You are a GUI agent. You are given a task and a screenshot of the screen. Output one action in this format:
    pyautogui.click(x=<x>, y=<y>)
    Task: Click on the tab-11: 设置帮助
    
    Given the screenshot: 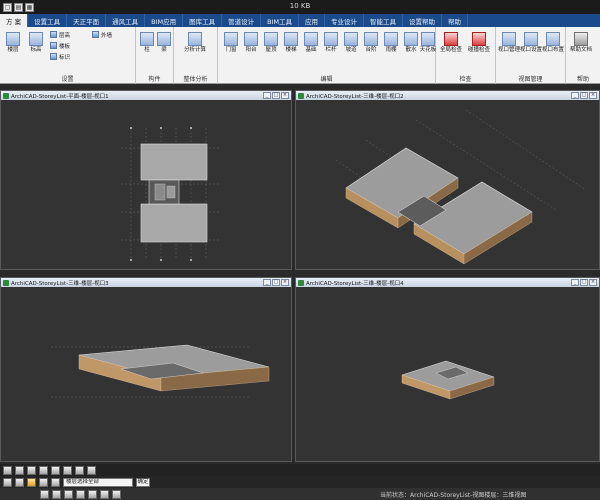 What is the action you would take?
    pyautogui.click(x=423, y=20)
    